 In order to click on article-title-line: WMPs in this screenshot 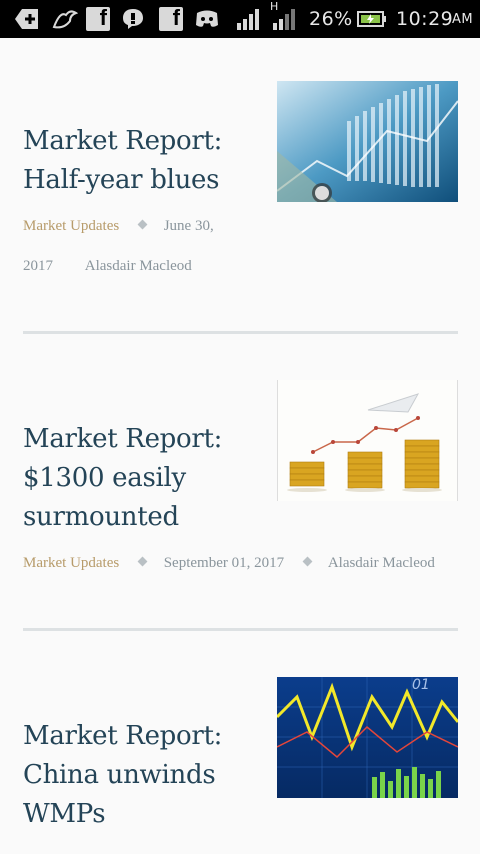, I will do `click(64, 814)`.